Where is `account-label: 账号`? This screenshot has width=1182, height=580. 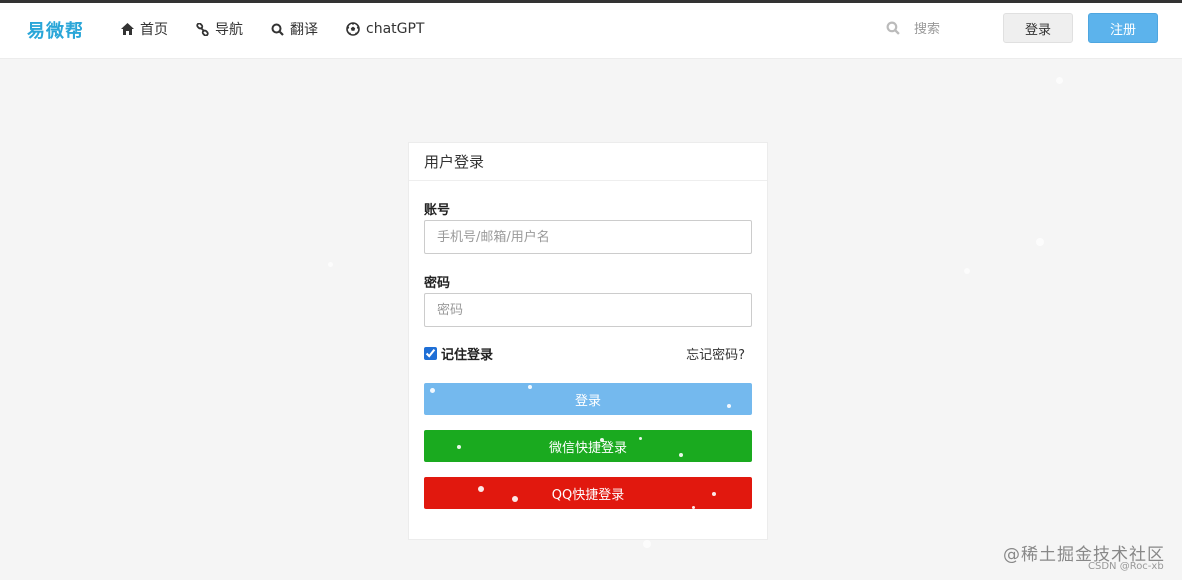 account-label: 账号 is located at coordinates (437, 210).